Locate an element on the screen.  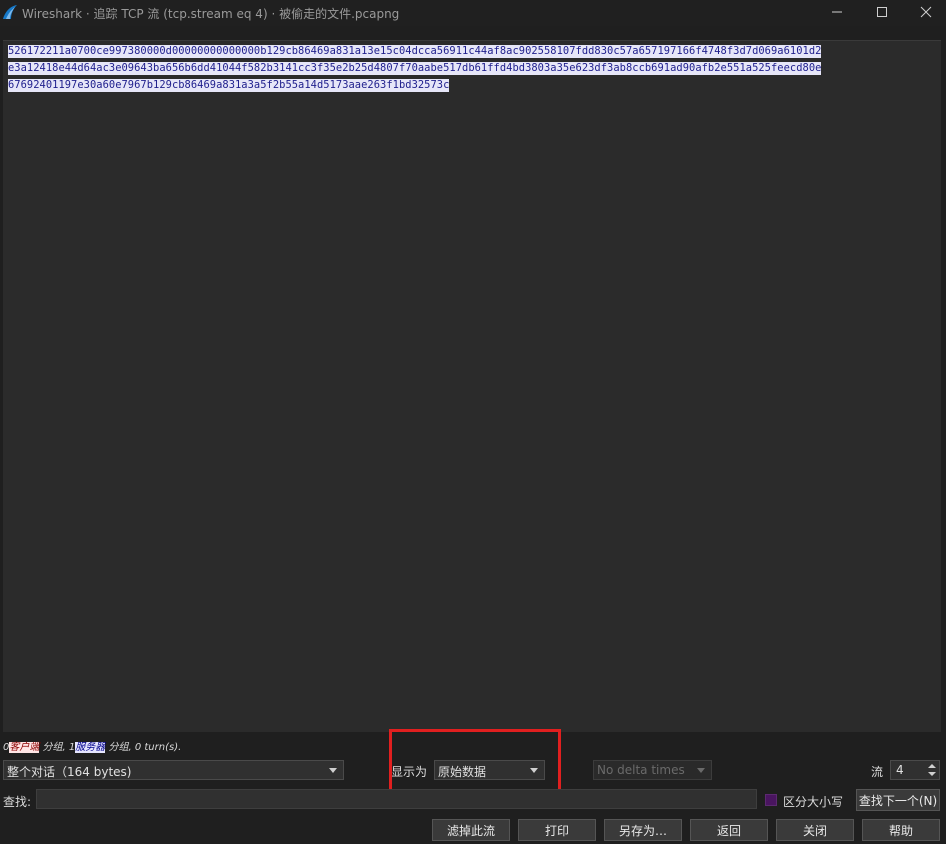
maximize-icon is located at coordinates (882, 12).